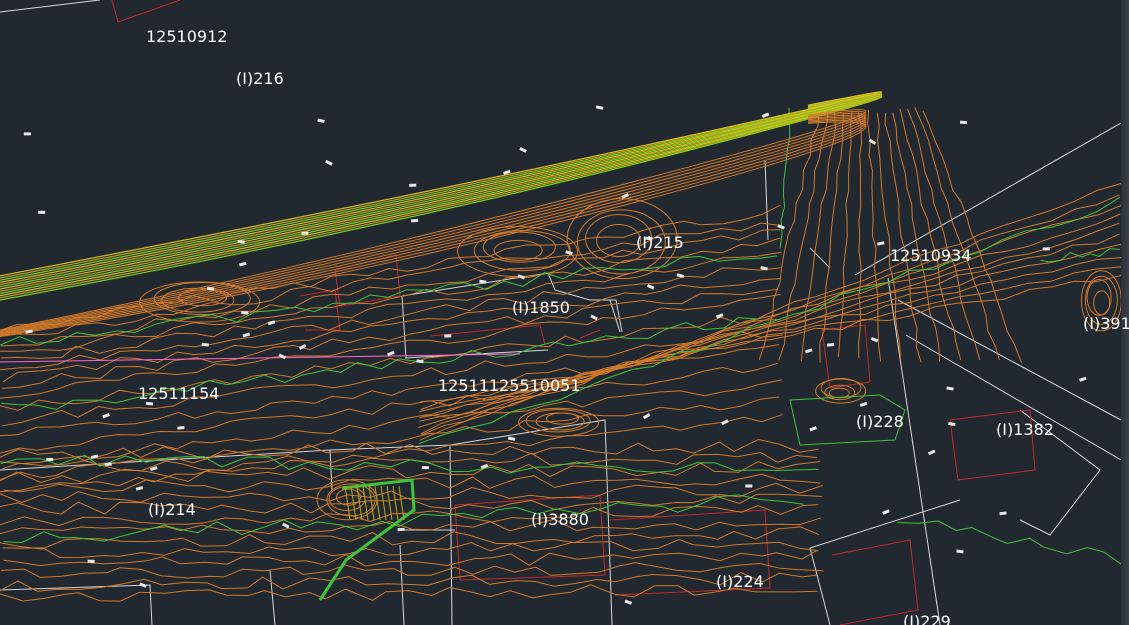 The width and height of the screenshot is (1129, 625). I want to click on parcel-label-3880: (I)3880, so click(560, 520).